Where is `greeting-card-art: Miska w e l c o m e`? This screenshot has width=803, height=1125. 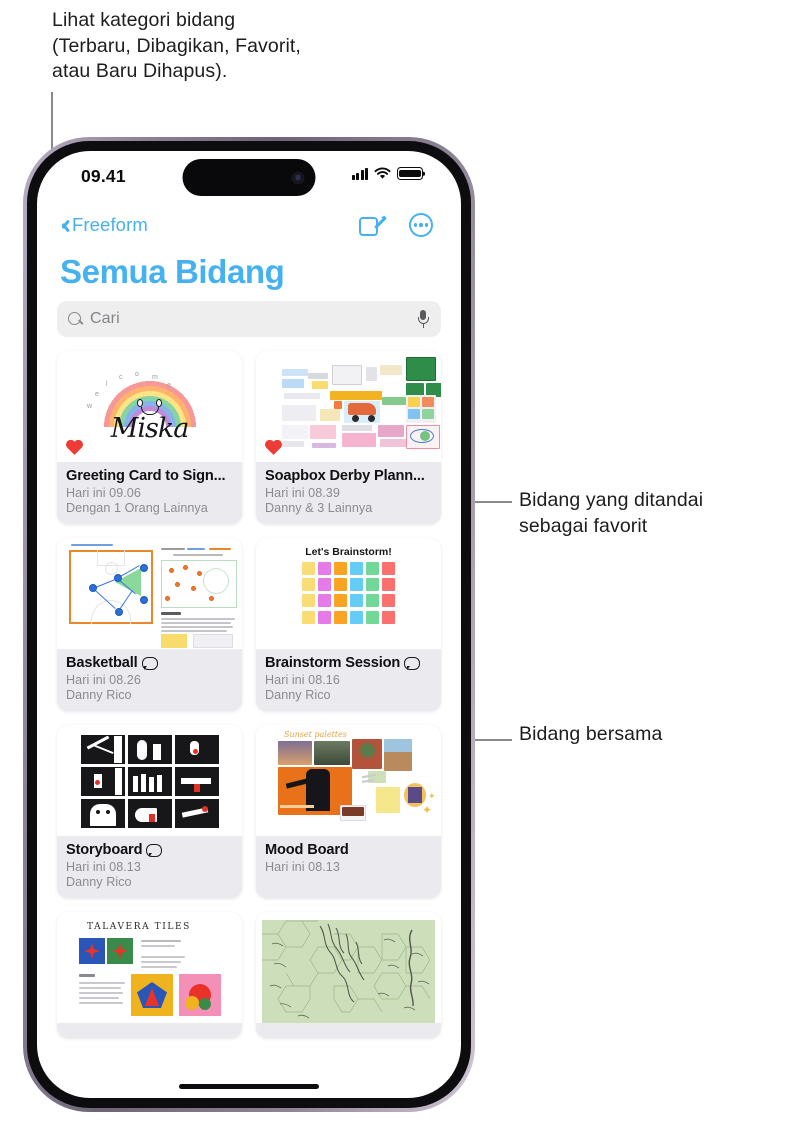 greeting-card-art: Miska w e l c o m e is located at coordinates (149, 406).